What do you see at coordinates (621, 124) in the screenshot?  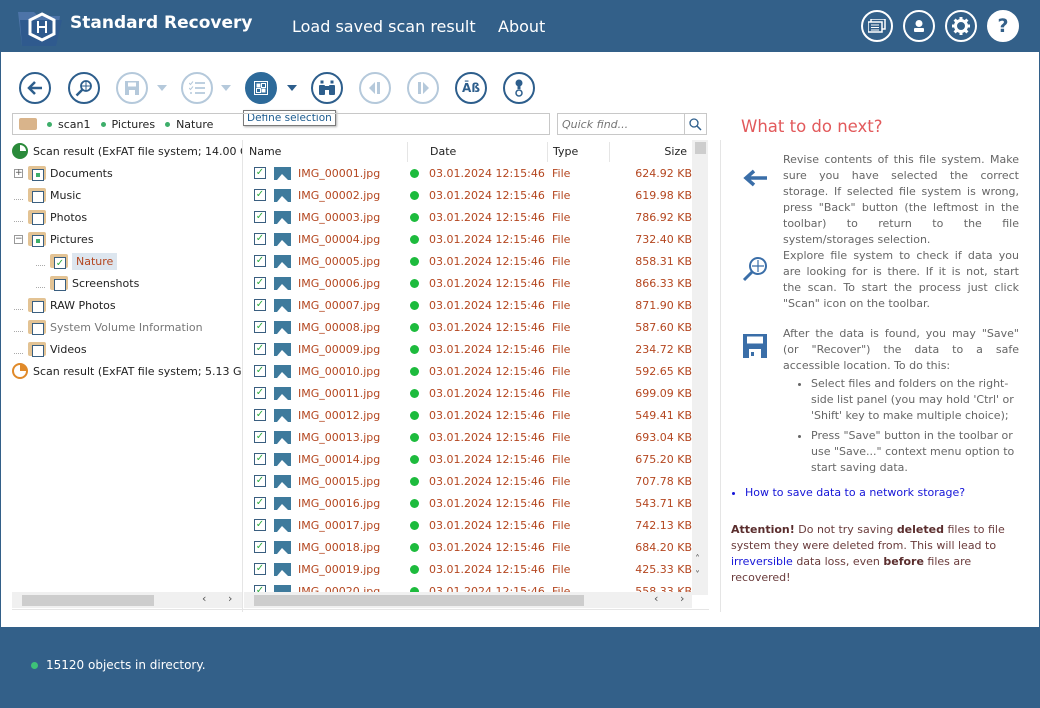 I see `quick-find-input` at bounding box center [621, 124].